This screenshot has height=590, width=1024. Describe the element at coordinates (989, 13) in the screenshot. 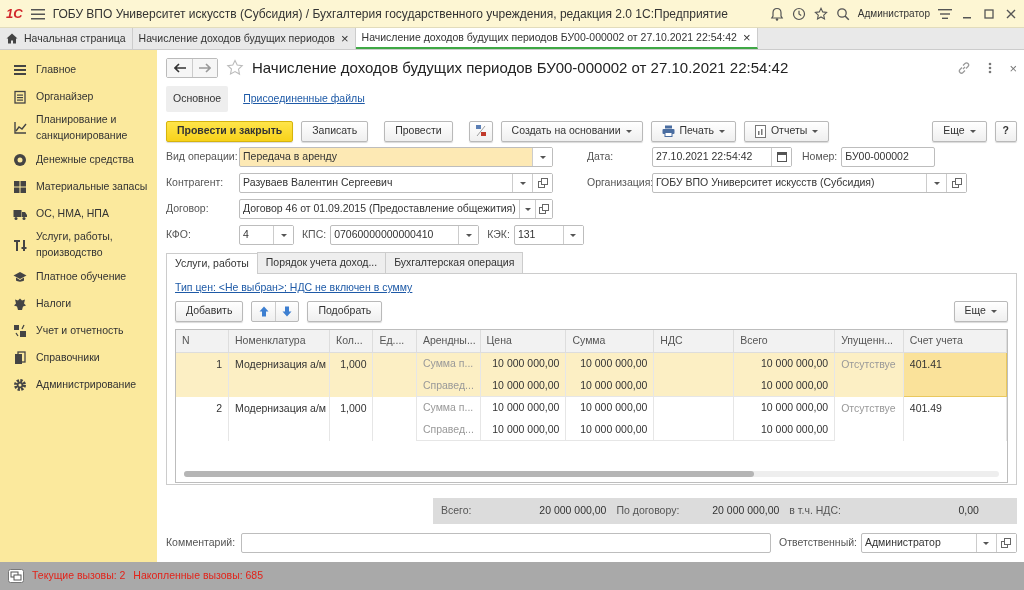

I see `maximize-icon` at that location.